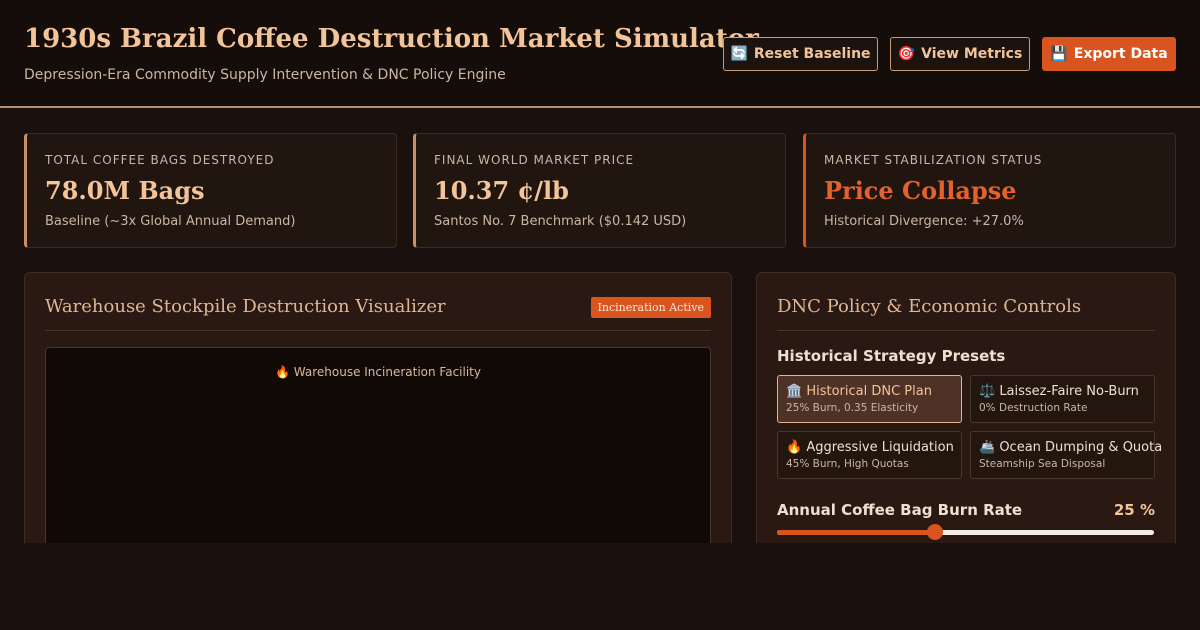  Describe the element at coordinates (170, 221) in the screenshot. I see `stat-subtext: Baseline (~3x Global Annual Demand)` at that location.